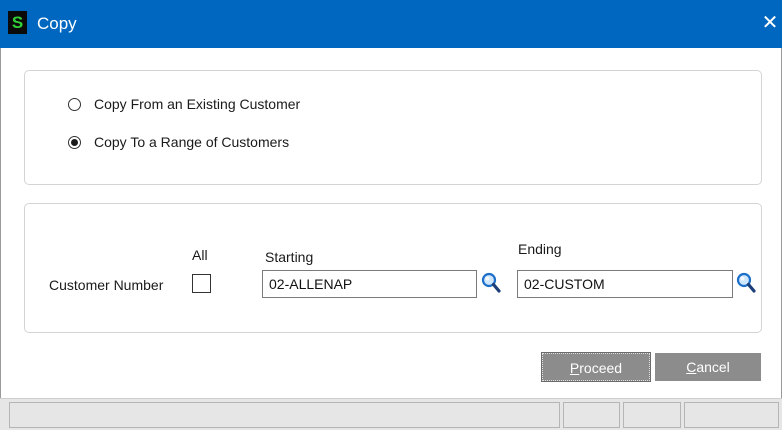 Image resolution: width=782 pixels, height=430 pixels. Describe the element at coordinates (57, 23) in the screenshot. I see `window-title: Copy` at that location.